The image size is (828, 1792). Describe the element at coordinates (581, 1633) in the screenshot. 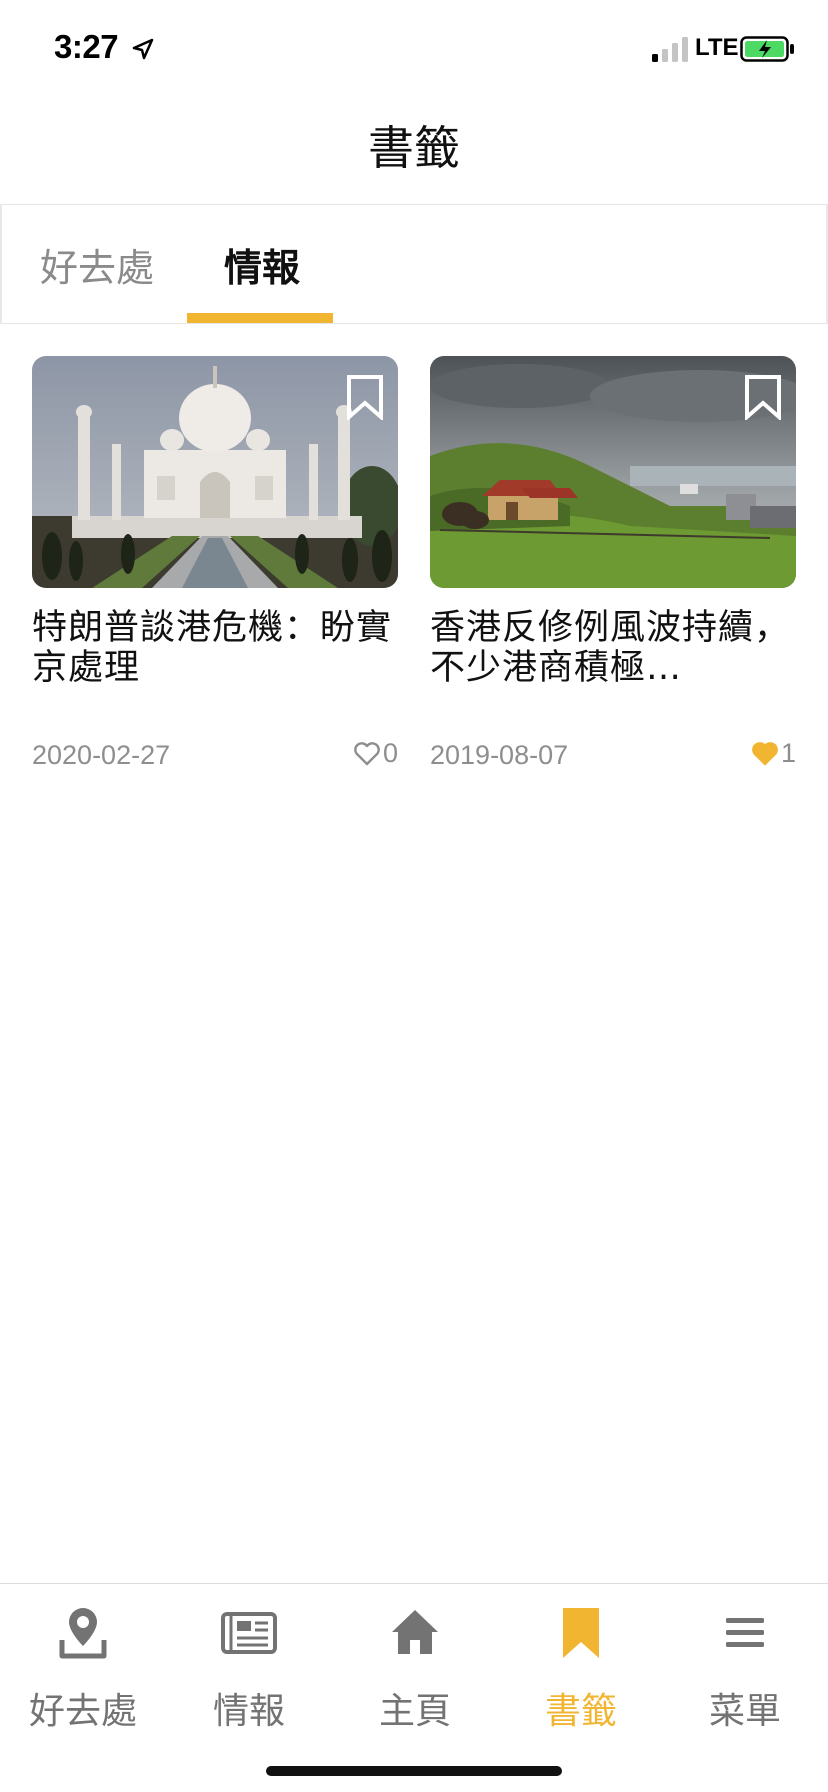

I see `bookmark-icon` at that location.